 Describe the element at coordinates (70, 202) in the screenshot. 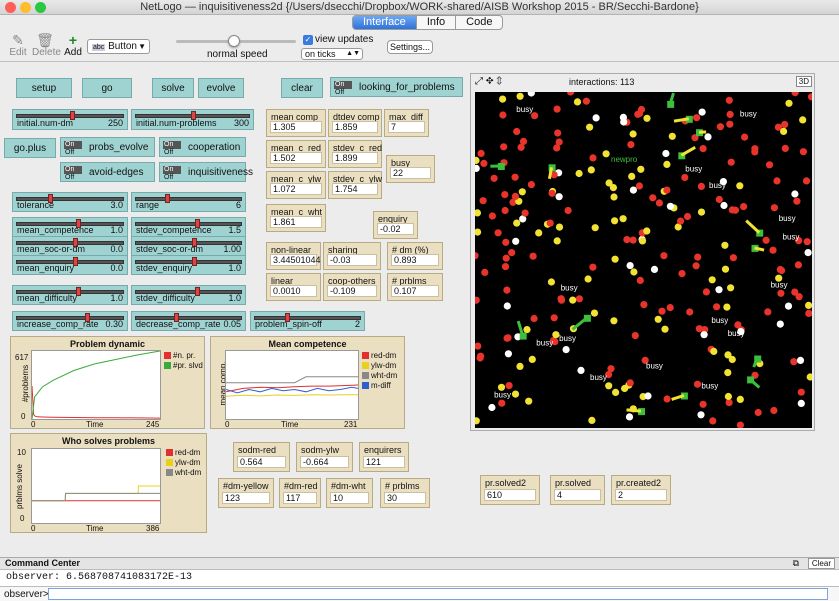

I see `tolerance-slider: tolerance3.0` at that location.